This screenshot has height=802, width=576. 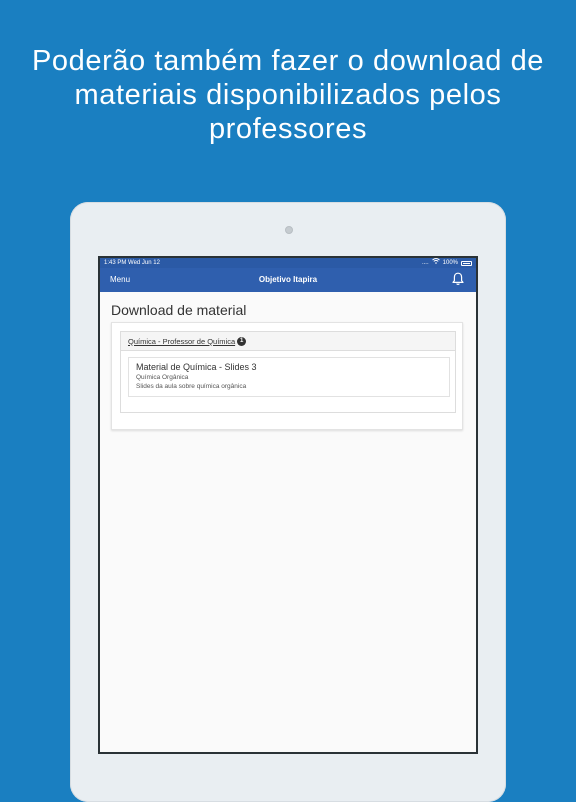 What do you see at coordinates (162, 377) in the screenshot?
I see `material-subject: Química Orgânica` at bounding box center [162, 377].